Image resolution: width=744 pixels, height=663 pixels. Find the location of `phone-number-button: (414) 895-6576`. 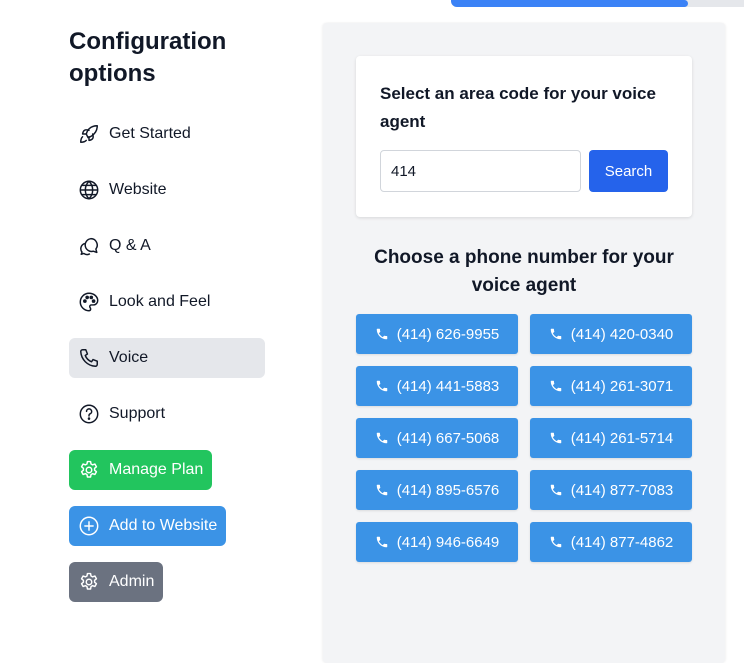

phone-number-button: (414) 895-6576 is located at coordinates (437, 490).